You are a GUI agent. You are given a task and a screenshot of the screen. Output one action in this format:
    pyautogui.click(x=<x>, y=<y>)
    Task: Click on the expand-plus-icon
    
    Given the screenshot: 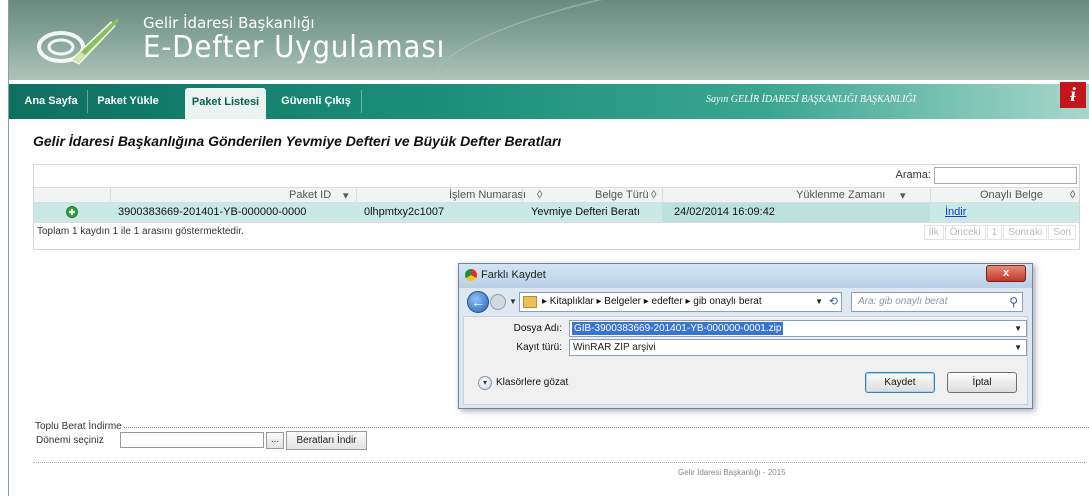 What is the action you would take?
    pyautogui.click(x=72, y=212)
    